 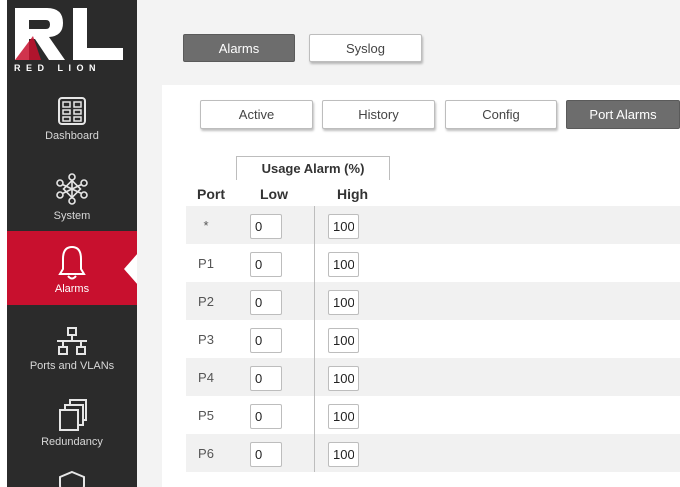 I want to click on tab-config: Config, so click(x=501, y=114).